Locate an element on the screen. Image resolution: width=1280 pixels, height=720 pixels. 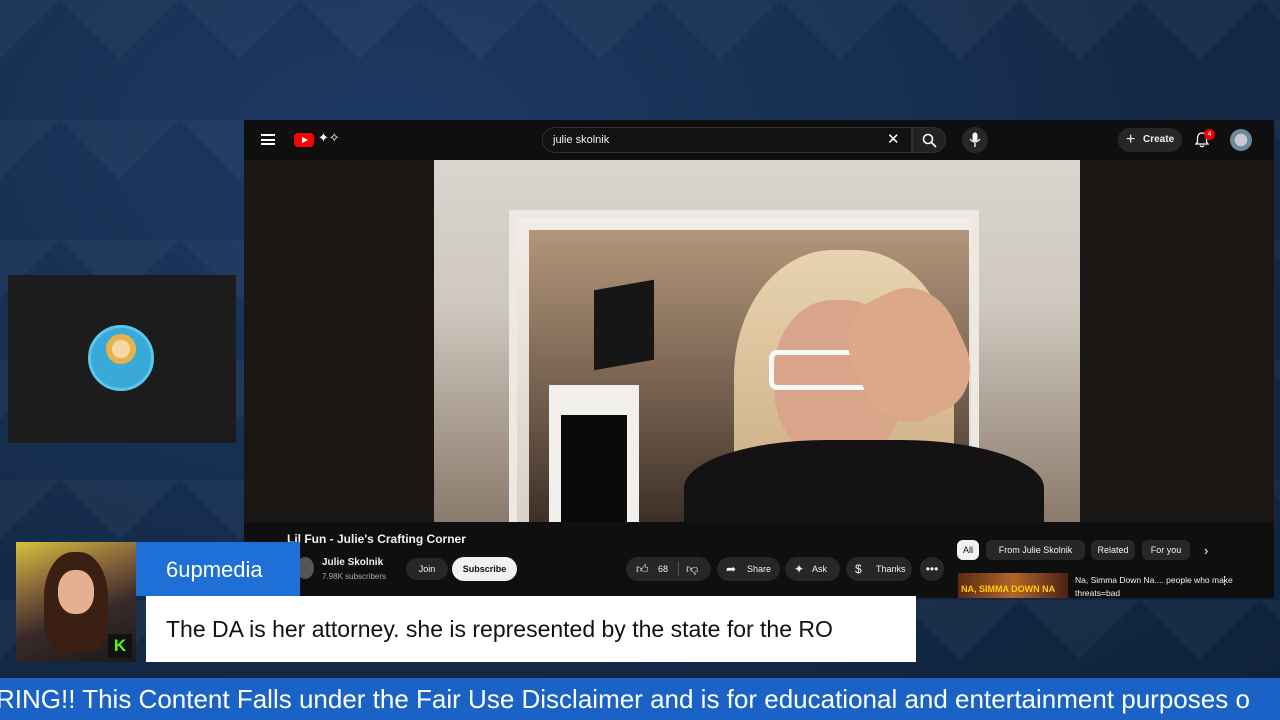
video-title: Lil Fun - Julie's Crafting Corner is located at coordinates (376, 539).